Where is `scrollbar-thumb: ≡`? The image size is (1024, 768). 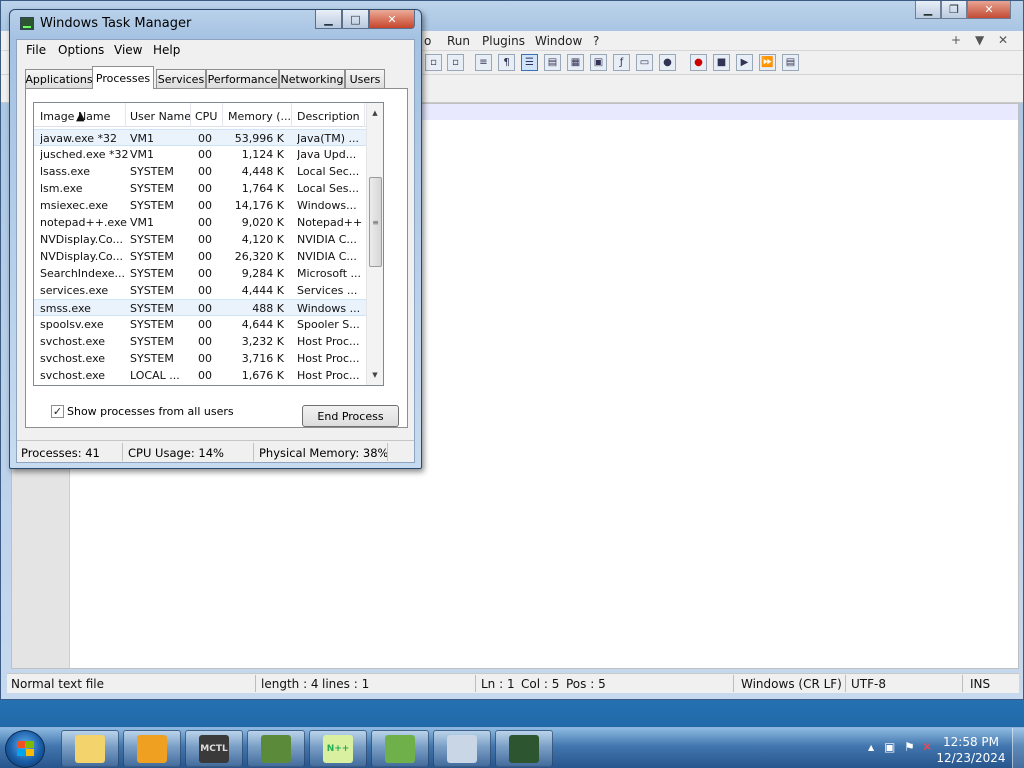
scrollbar-thumb: ≡ is located at coordinates (375, 222).